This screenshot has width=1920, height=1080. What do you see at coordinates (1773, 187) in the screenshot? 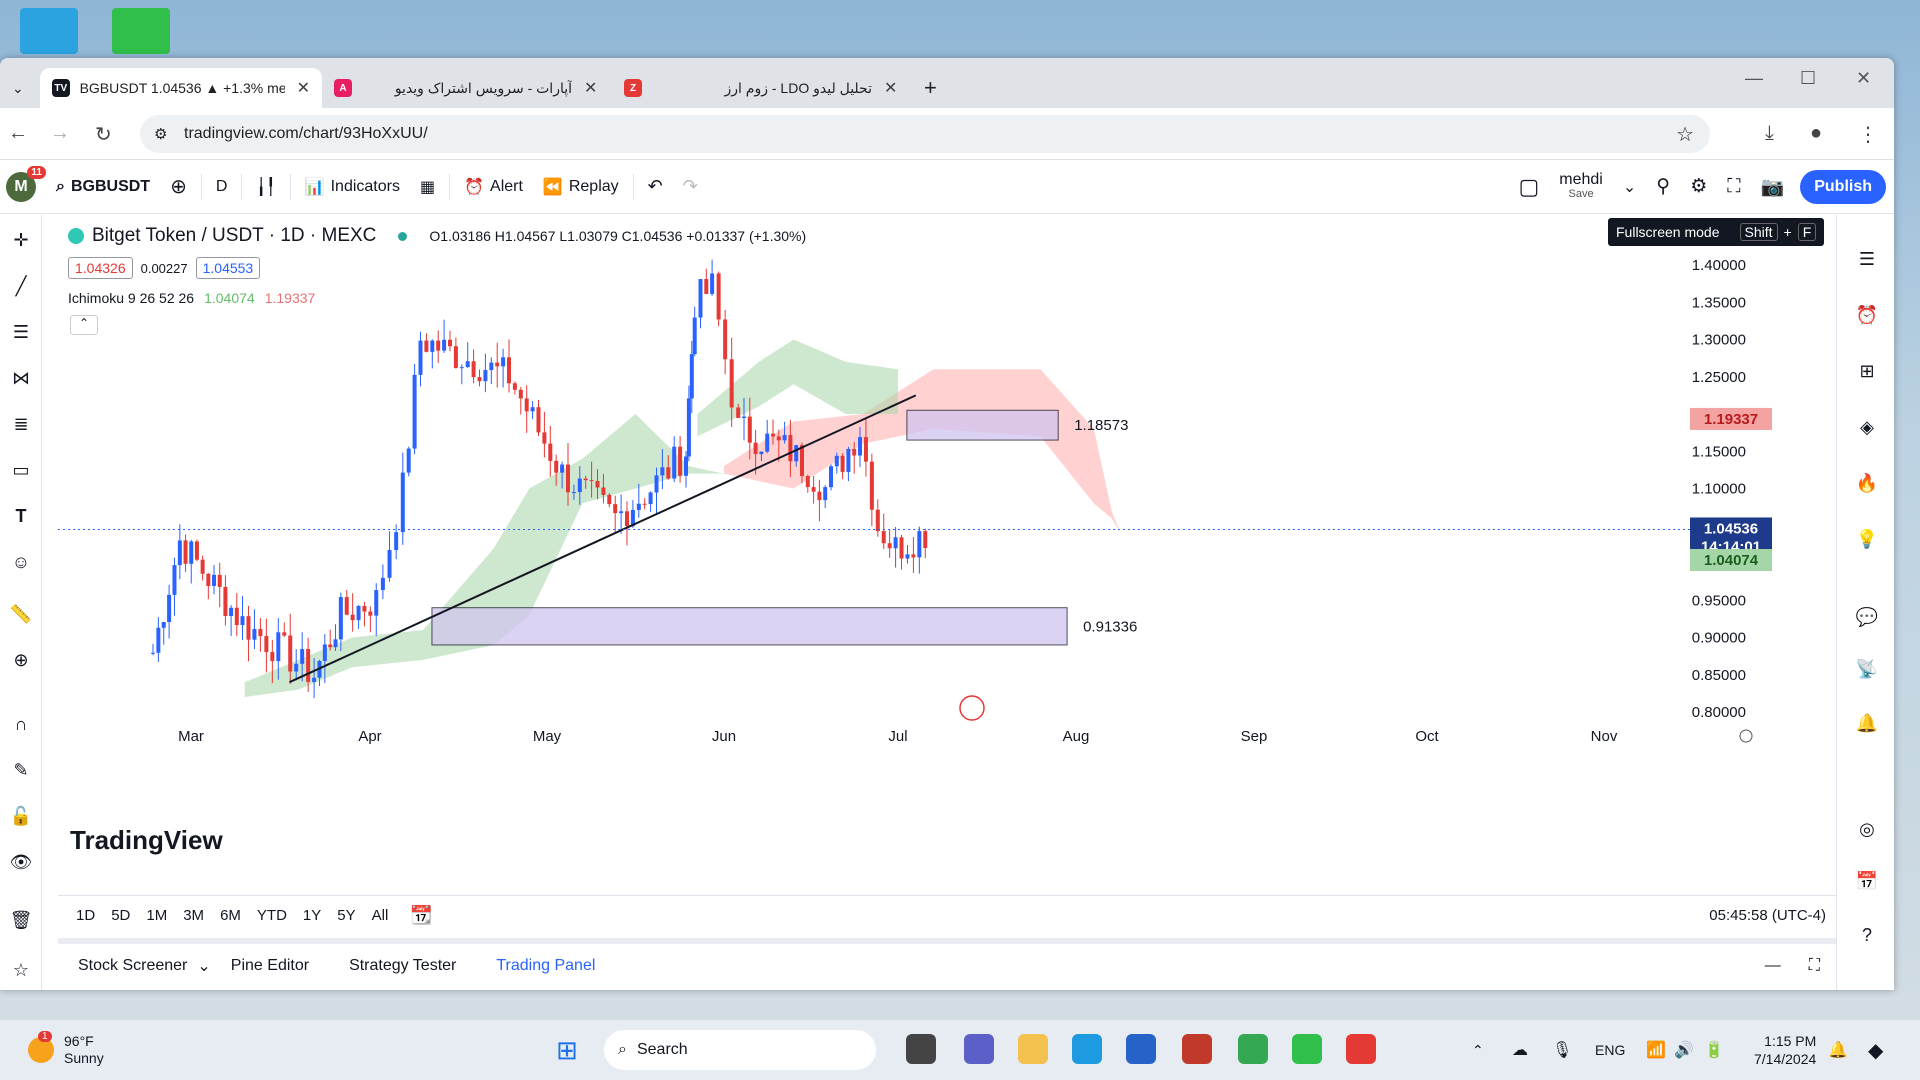
I see `camera-icon: 📷` at bounding box center [1773, 187].